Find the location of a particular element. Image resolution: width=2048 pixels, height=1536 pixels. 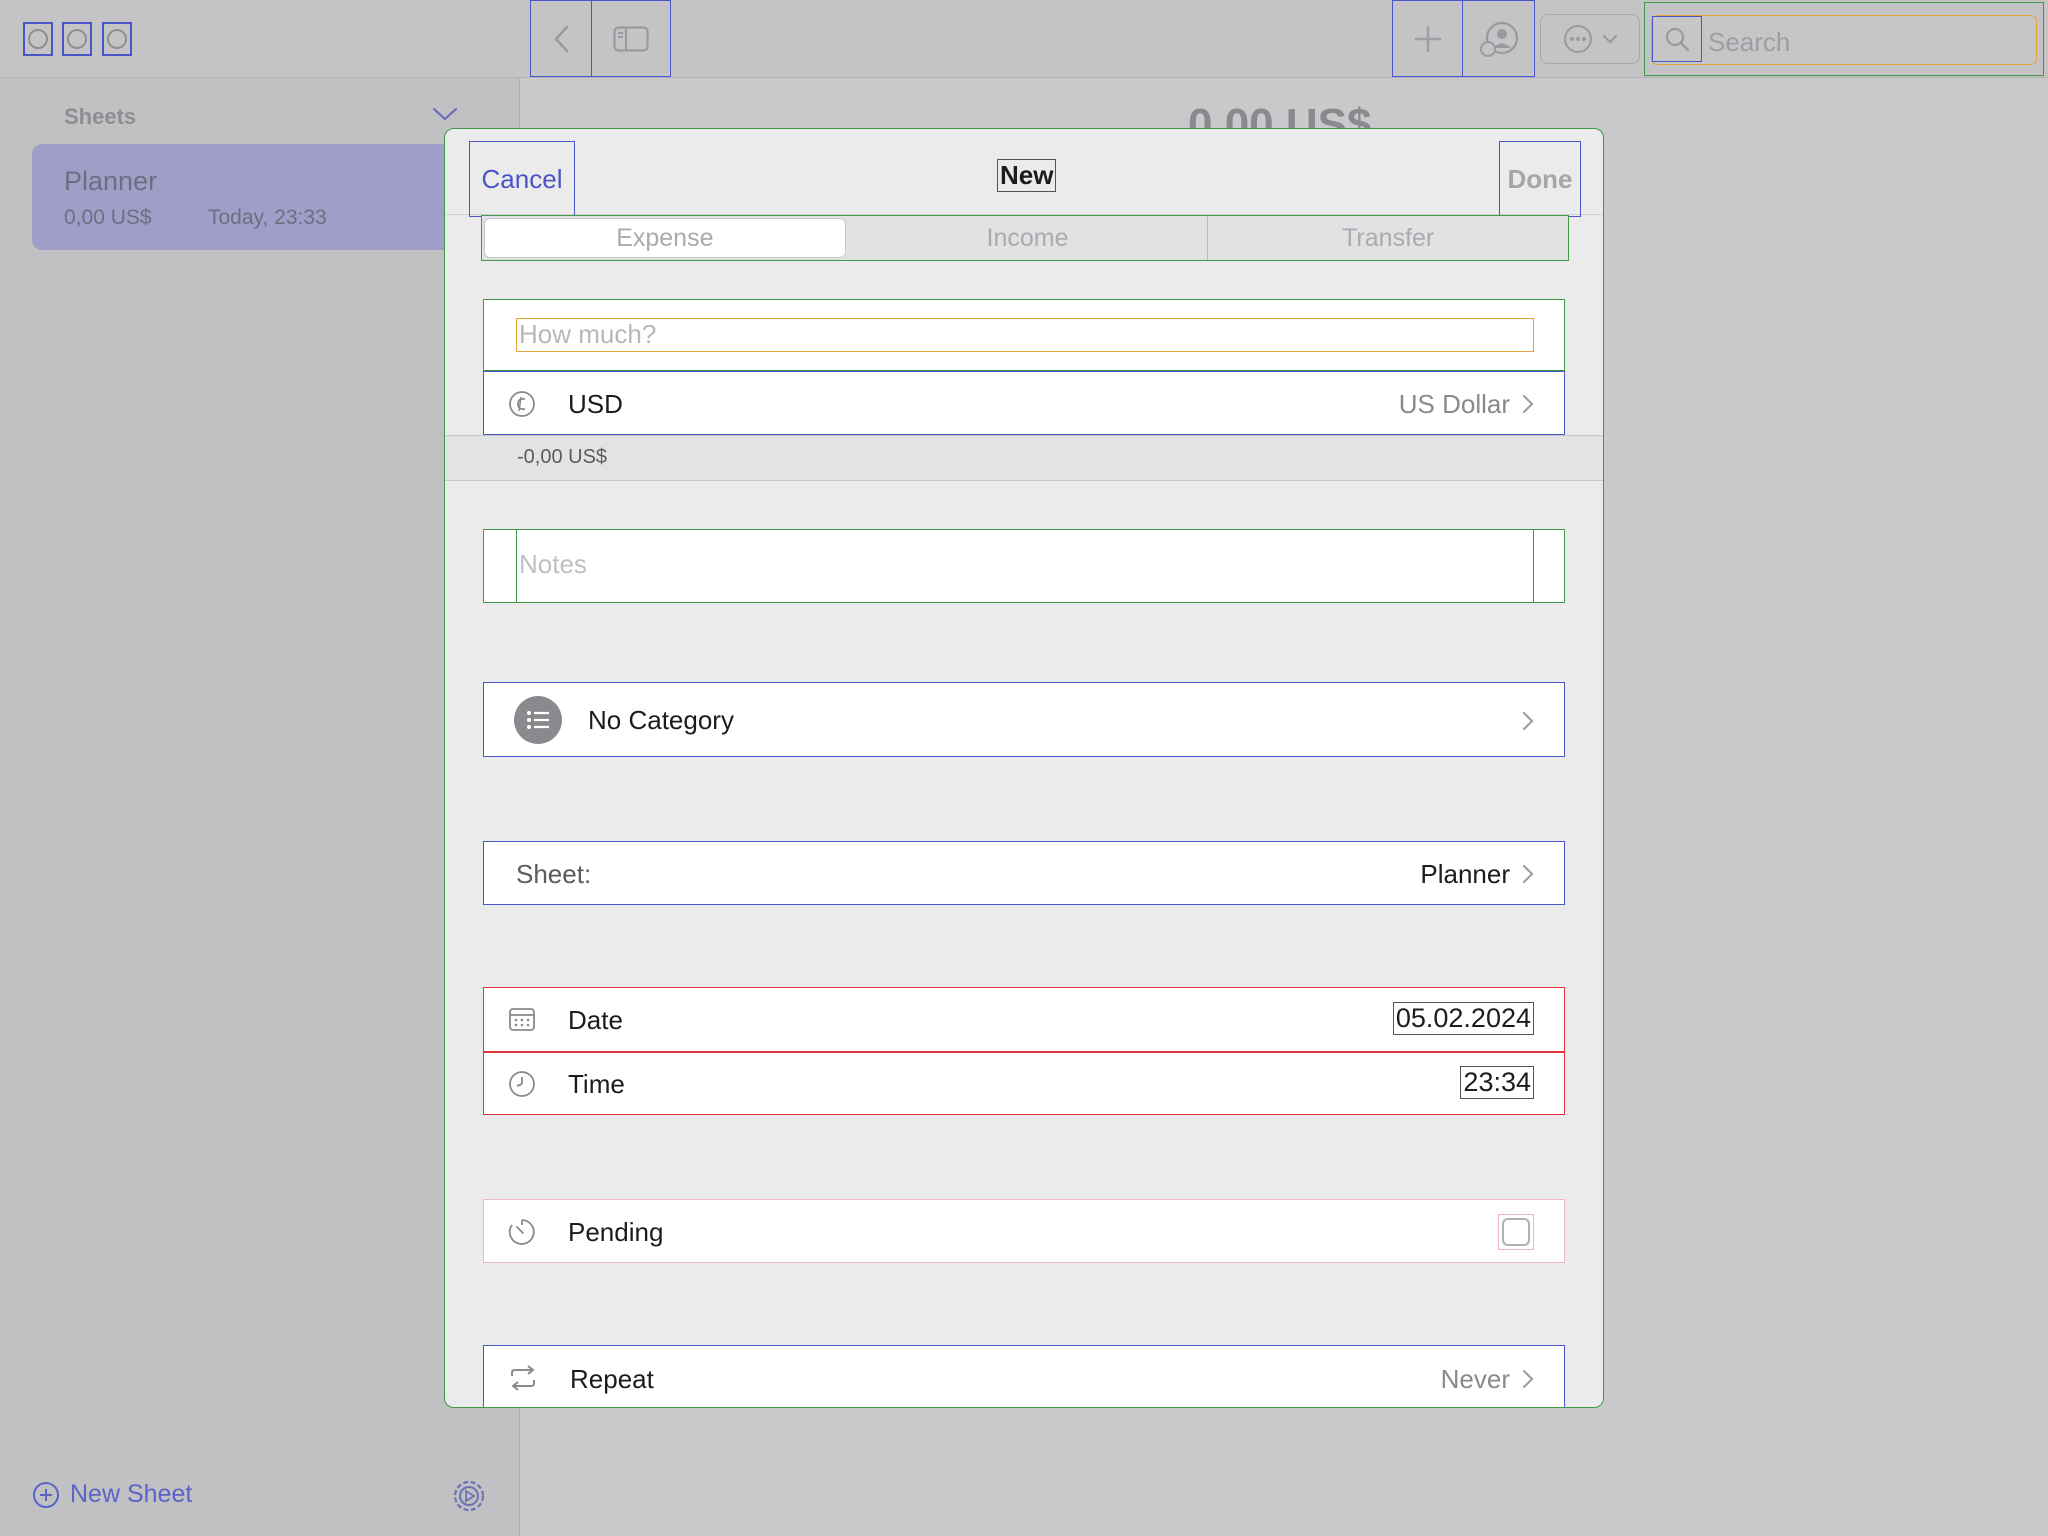

divider is located at coordinates (1024, 1052).